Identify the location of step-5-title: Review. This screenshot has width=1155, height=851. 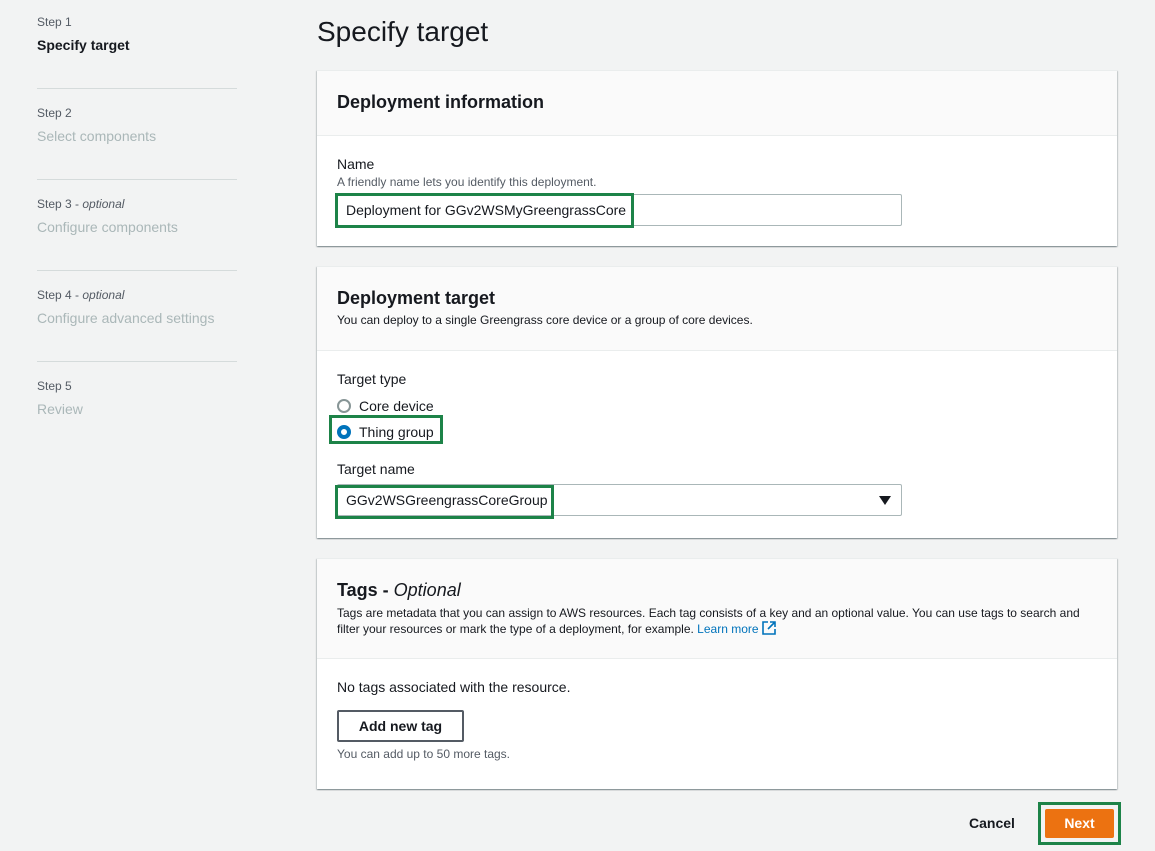
(60, 409).